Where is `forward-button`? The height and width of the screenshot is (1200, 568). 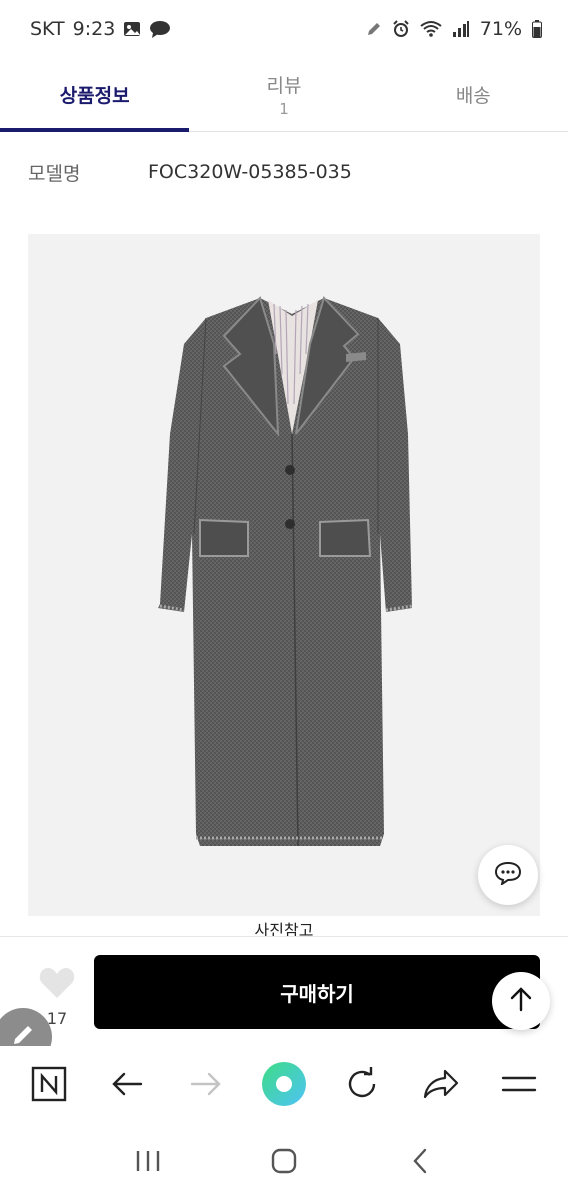
forward-button is located at coordinates (206, 1086).